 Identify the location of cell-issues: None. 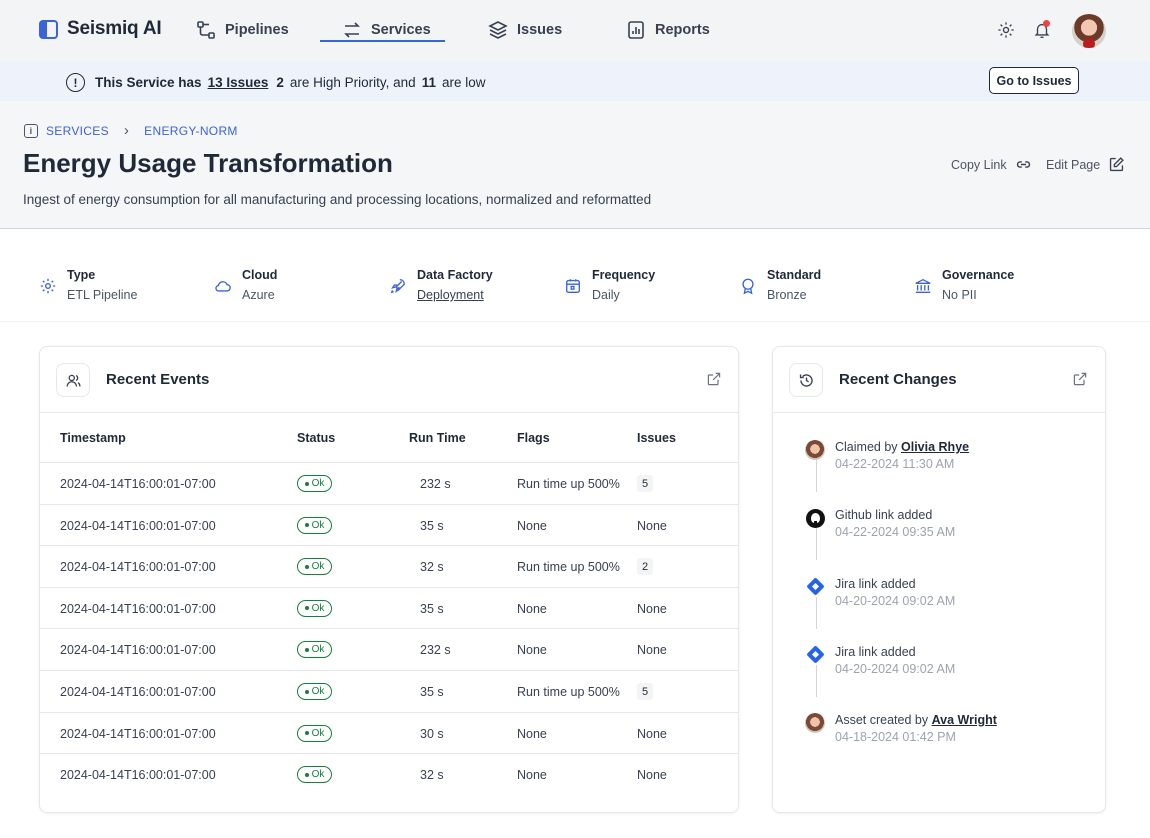
(652, 733).